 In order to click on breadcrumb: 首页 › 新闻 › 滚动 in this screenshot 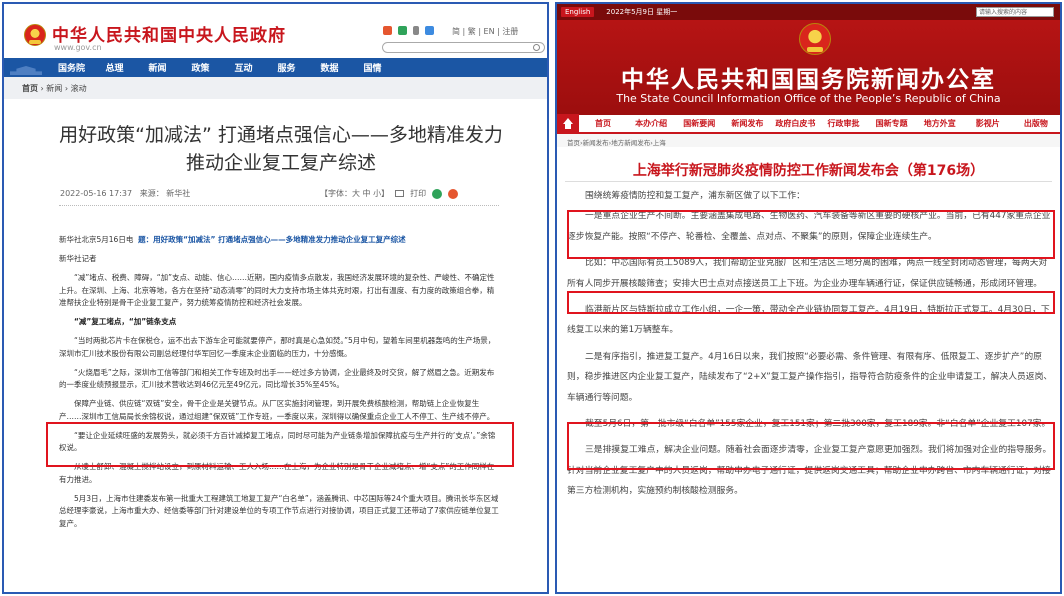, I will do `click(275, 88)`.